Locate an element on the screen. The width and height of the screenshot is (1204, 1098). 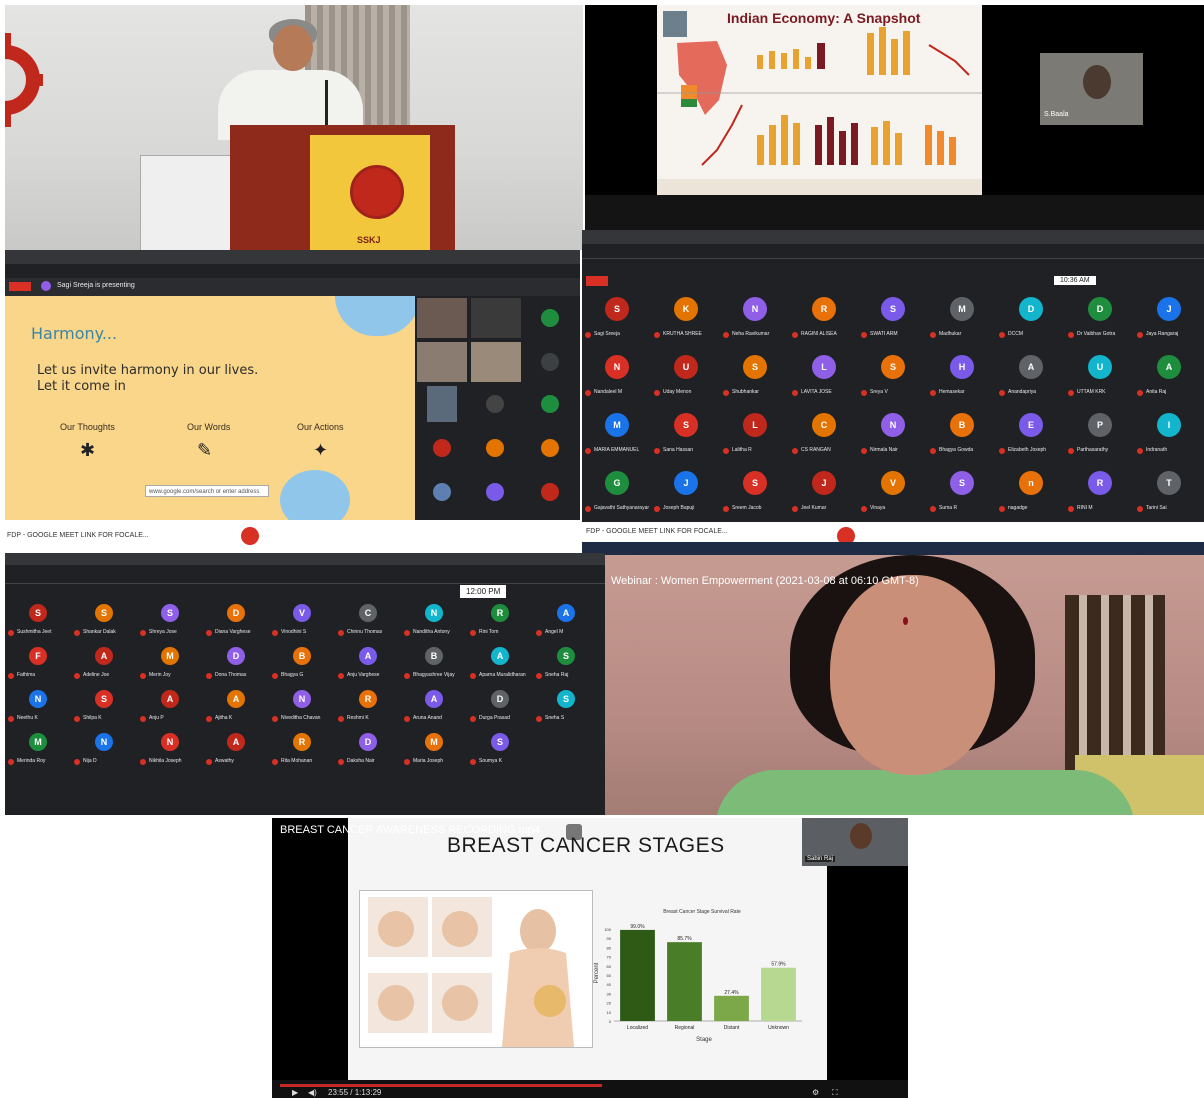
participant-tile: A Adeline Joe is located at coordinates (104, 663).